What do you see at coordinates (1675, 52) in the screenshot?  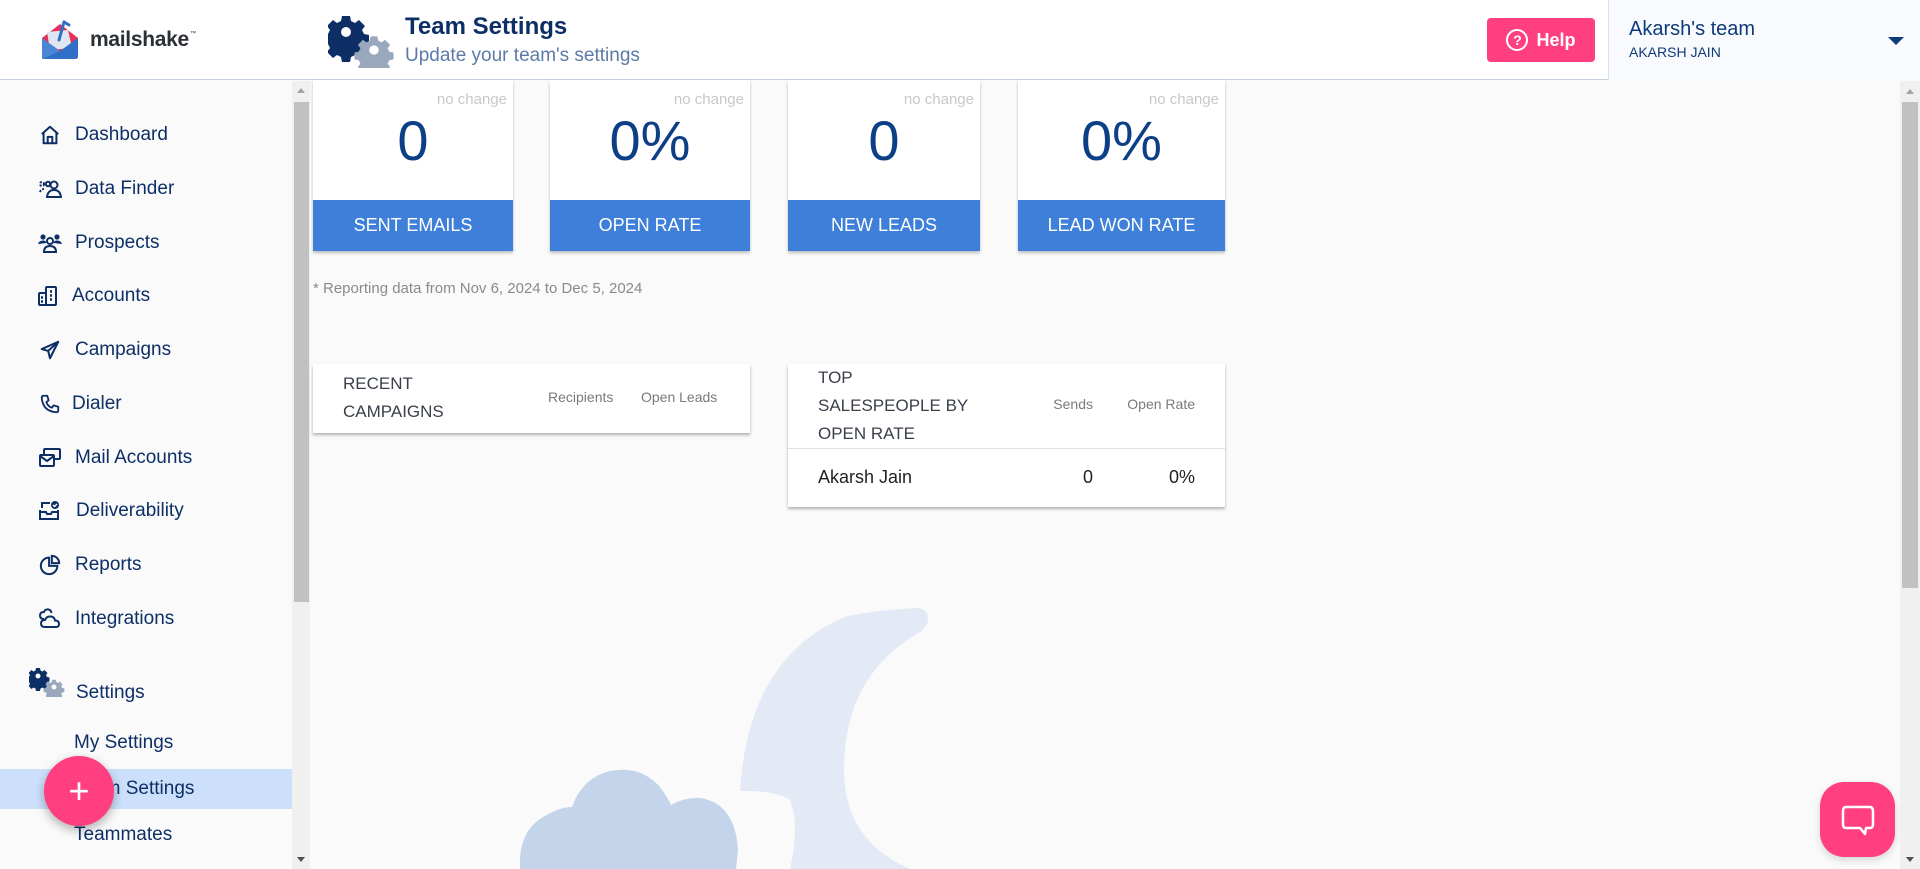 I see `user-name: AKARSH JAIN` at bounding box center [1675, 52].